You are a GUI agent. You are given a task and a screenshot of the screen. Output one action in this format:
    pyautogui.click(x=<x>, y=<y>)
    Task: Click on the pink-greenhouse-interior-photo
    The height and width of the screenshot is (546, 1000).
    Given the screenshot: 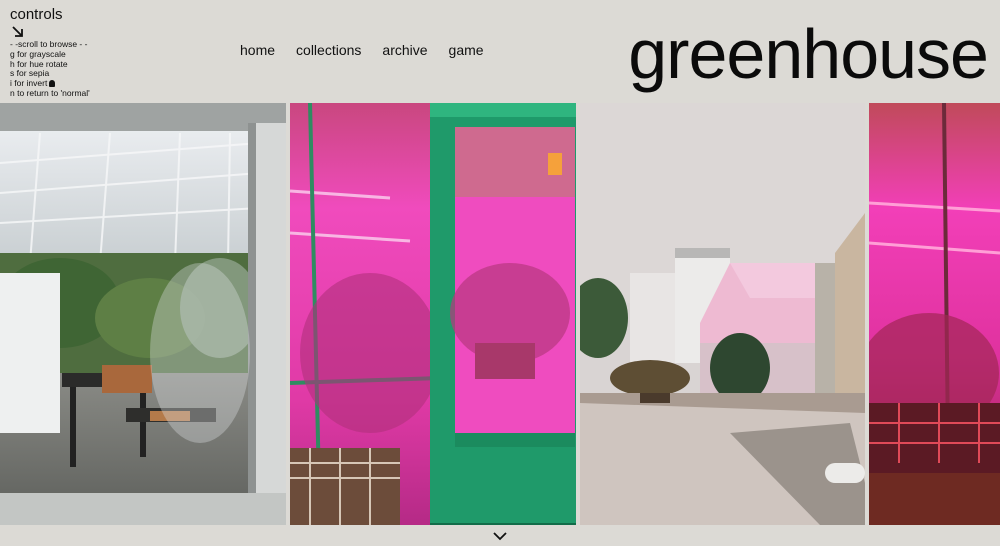 What is the action you would take?
    pyautogui.click(x=934, y=314)
    